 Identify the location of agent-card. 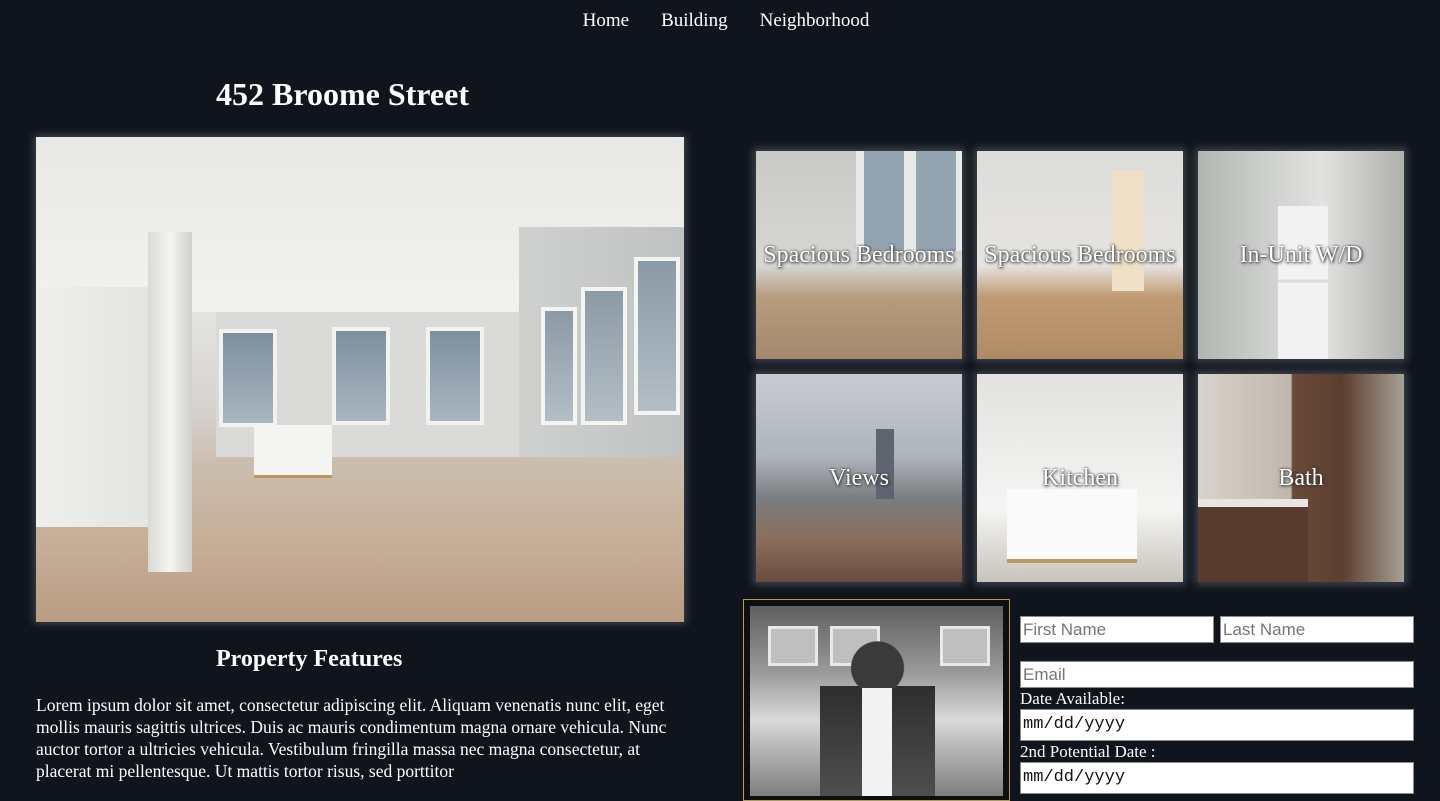
(876, 700).